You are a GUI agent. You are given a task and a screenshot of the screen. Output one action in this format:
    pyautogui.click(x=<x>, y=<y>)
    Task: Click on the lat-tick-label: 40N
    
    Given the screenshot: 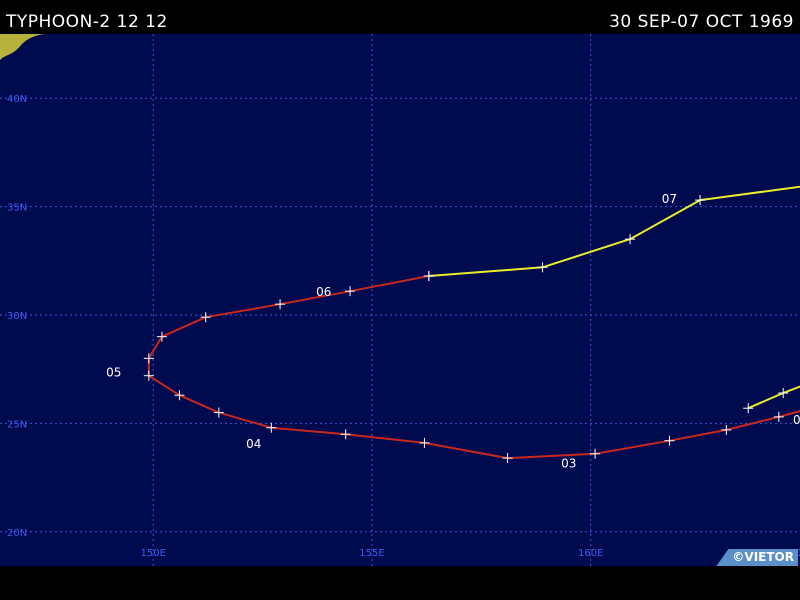 What is the action you would take?
    pyautogui.click(x=17, y=99)
    